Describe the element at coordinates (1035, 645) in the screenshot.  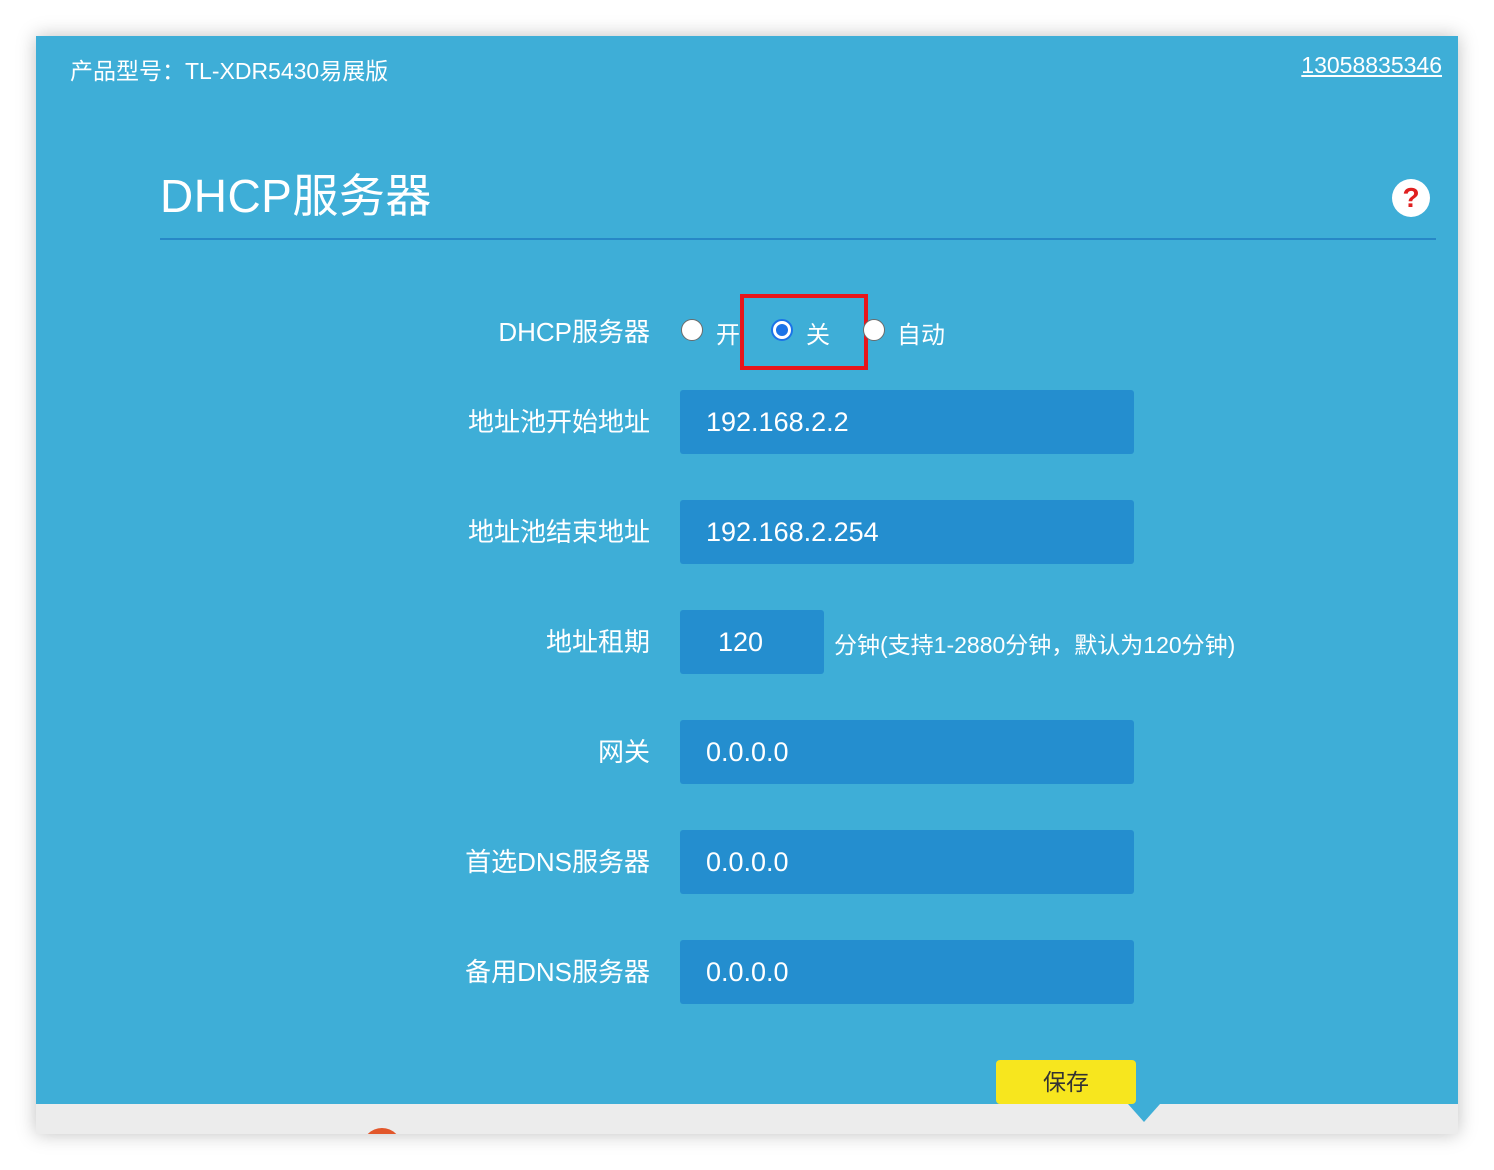
I see `lease-hint: 分钟(支持1-2880分钟，默认为120分钟)` at that location.